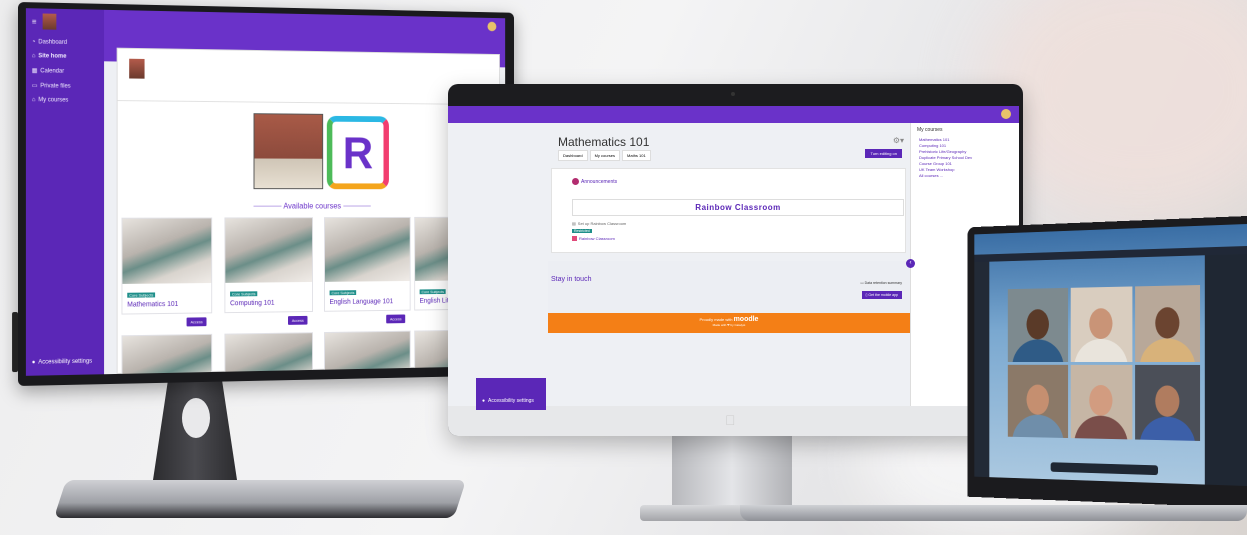 The width and height of the screenshot is (1247, 535). Describe the element at coordinates (370, 302) in the screenshot. I see `course-name: English Language 101` at that location.